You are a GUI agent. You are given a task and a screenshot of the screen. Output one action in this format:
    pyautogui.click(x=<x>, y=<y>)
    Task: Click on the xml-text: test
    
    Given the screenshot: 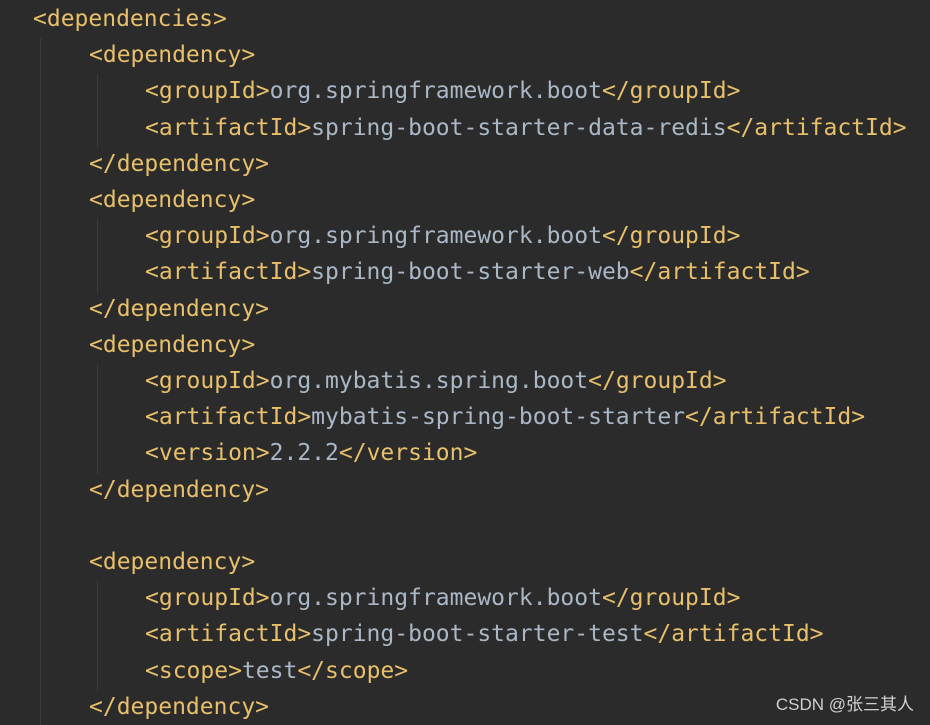 What is the action you would take?
    pyautogui.click(x=269, y=670)
    